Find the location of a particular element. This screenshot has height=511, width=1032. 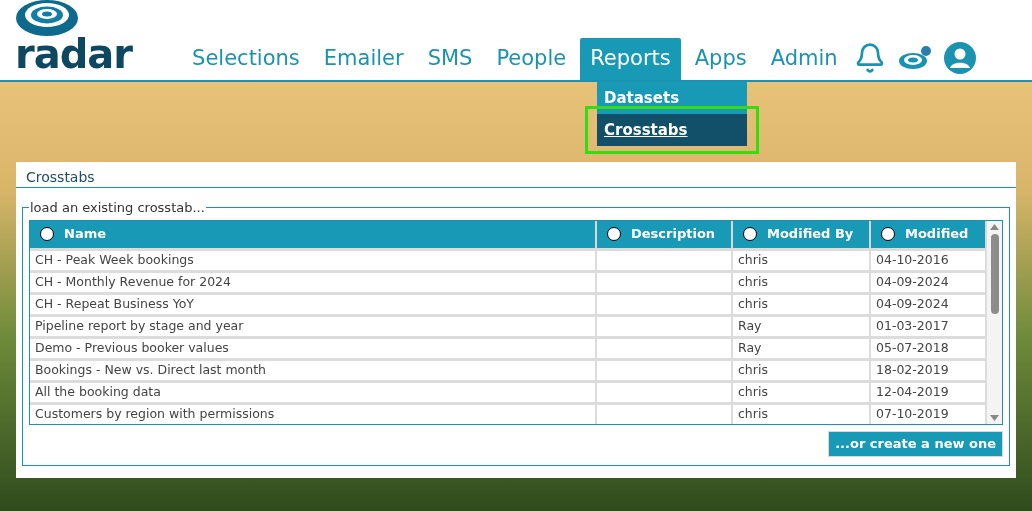

column-header: Name is located at coordinates (313, 234).